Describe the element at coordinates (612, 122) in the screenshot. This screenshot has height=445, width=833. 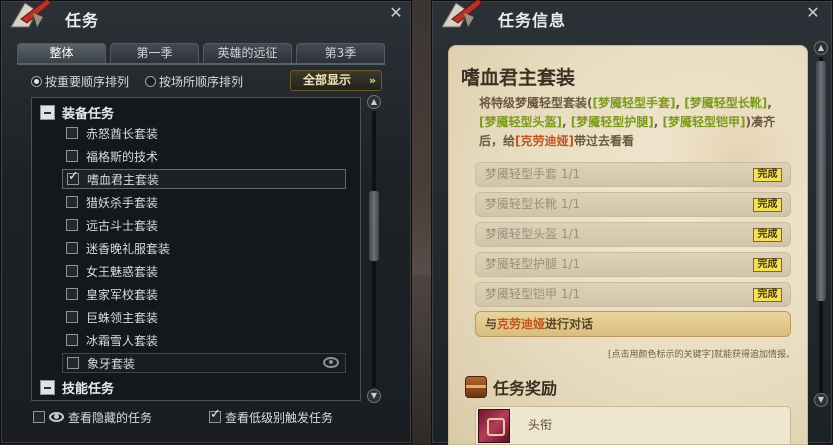
I see `keyword-link: [梦魇轻型护腿]` at that location.